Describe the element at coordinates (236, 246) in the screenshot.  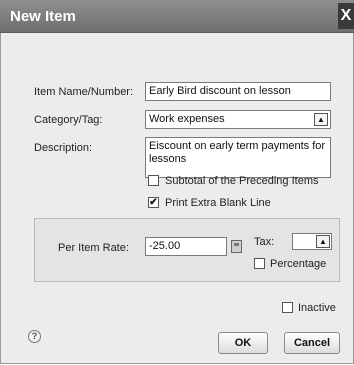
I see `calculator-icon` at that location.